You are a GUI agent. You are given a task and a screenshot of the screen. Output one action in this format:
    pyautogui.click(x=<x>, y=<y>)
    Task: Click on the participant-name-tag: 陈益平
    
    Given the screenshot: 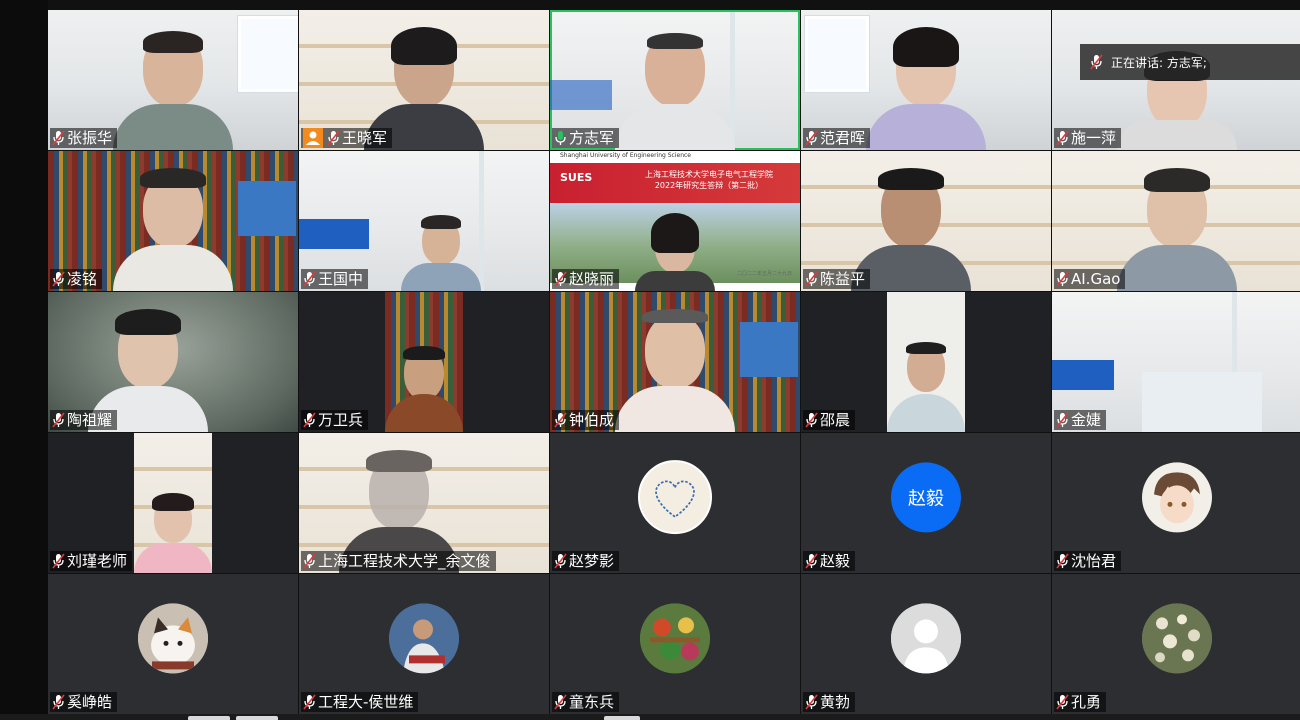 What is the action you would take?
    pyautogui.click(x=837, y=279)
    